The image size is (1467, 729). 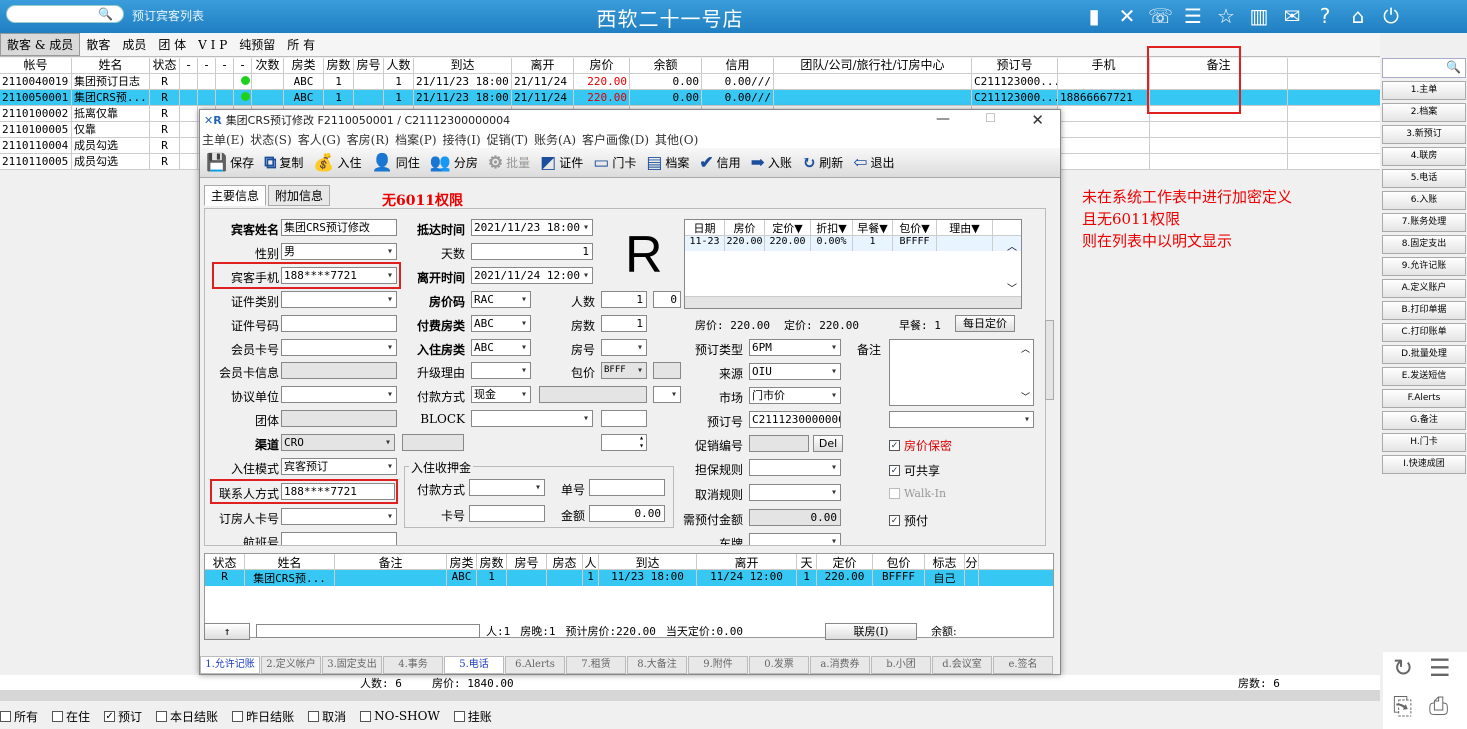 I want to click on side-button: 7.账务处理, so click(x=1424, y=222).